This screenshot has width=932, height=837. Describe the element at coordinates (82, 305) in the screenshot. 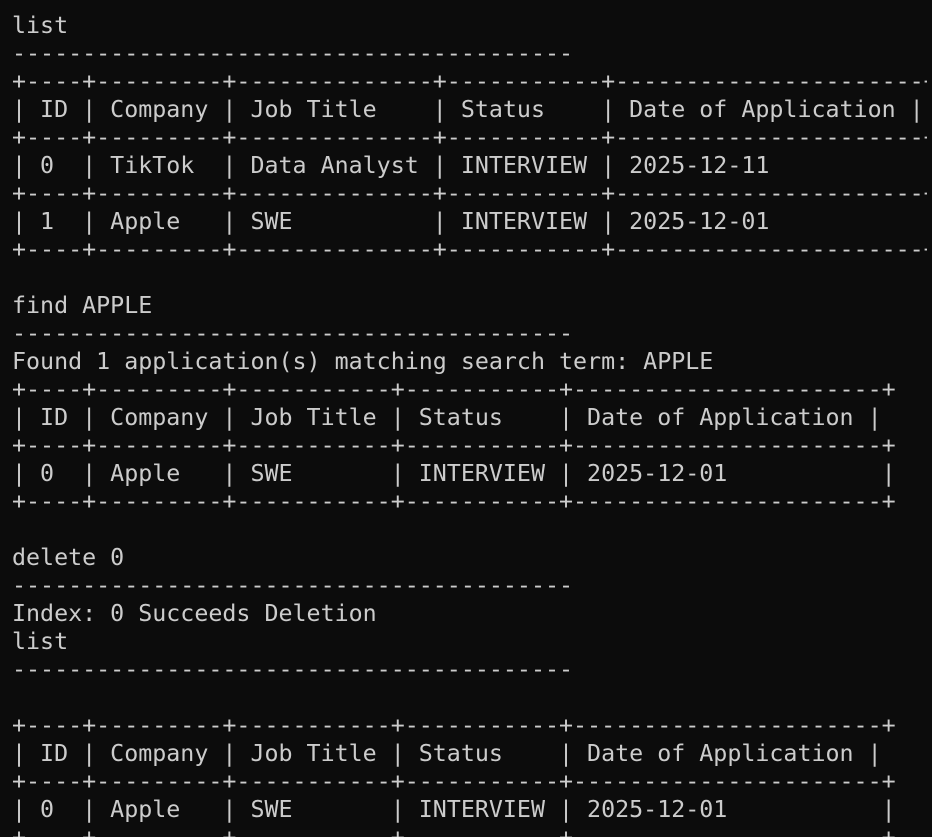

I see `command-line: find APPLE` at that location.